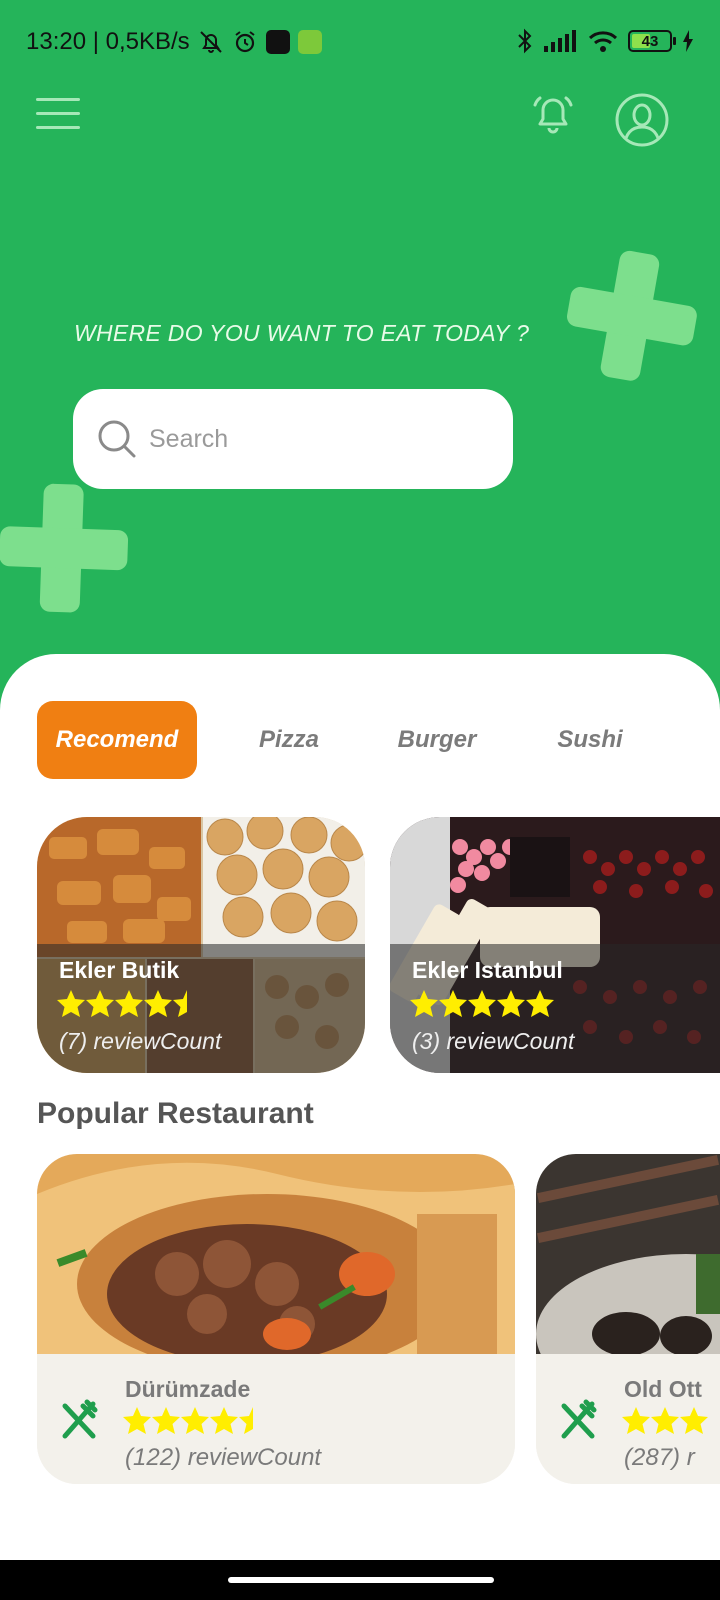  What do you see at coordinates (493, 1041) in the screenshot?
I see `review-count: (3) reviewCount` at bounding box center [493, 1041].